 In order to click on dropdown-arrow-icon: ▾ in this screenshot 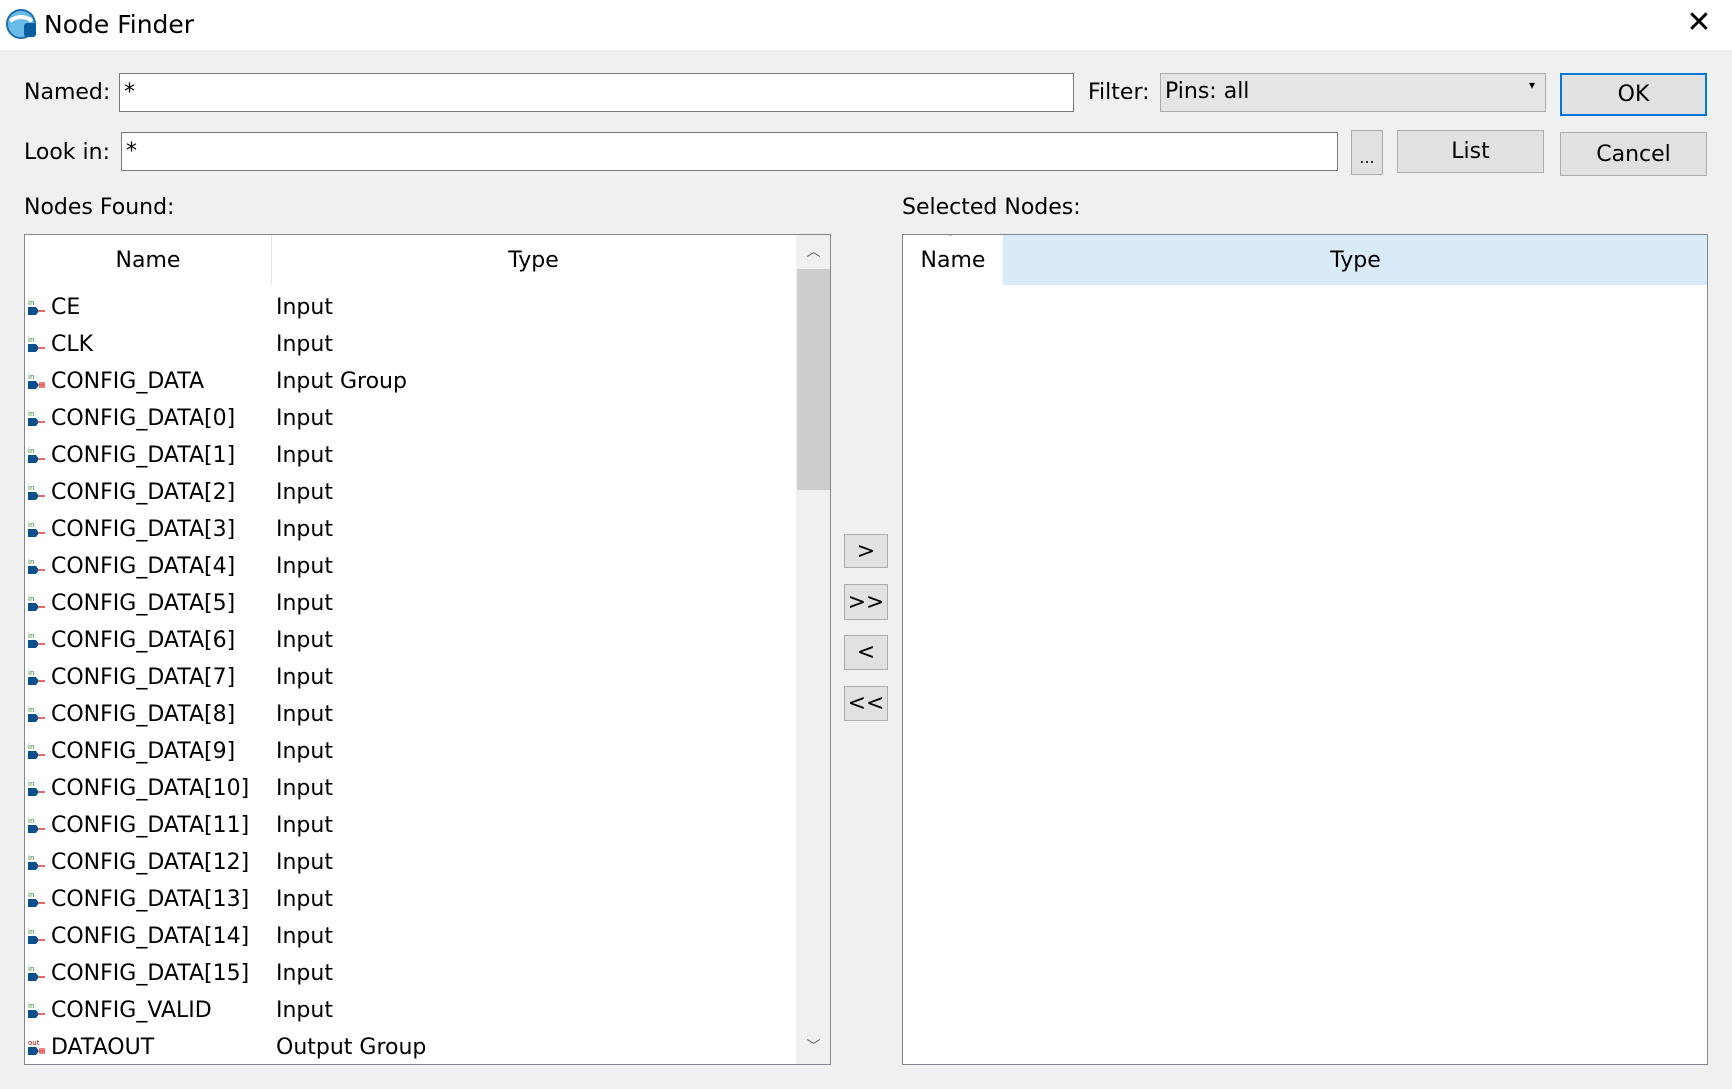, I will do `click(1531, 85)`.